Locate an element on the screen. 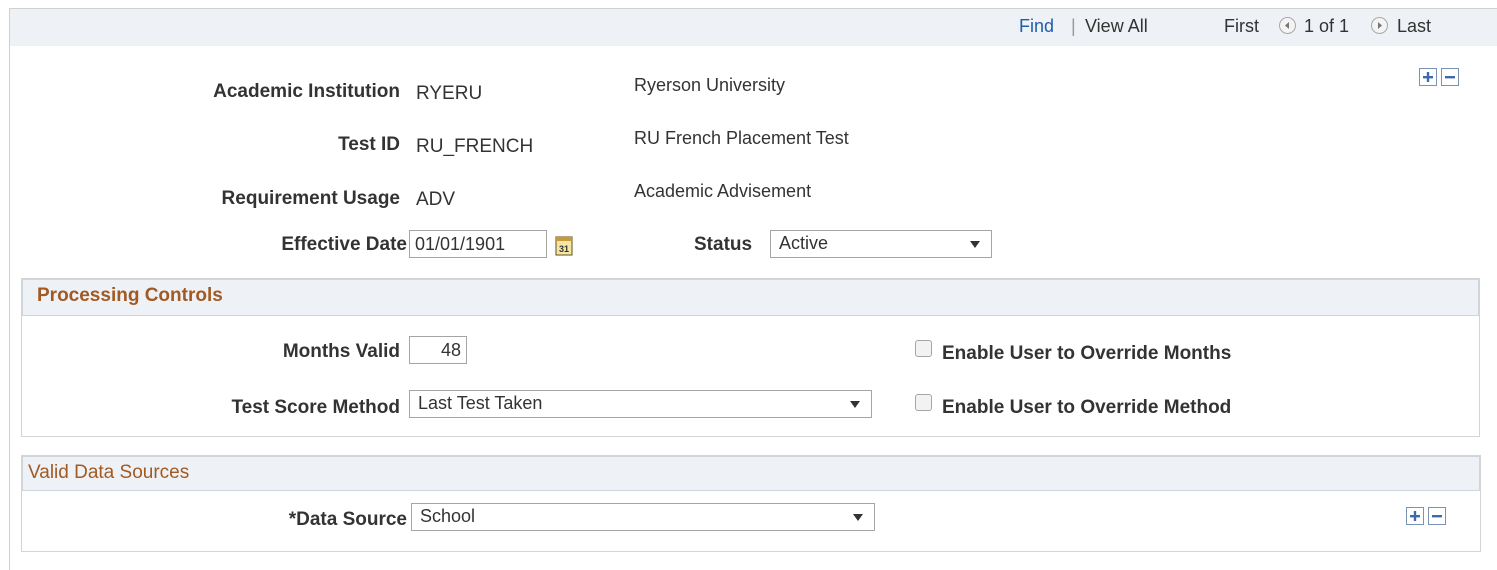 The width and height of the screenshot is (1497, 570). row-counter: 1 of 1 is located at coordinates (1327, 26).